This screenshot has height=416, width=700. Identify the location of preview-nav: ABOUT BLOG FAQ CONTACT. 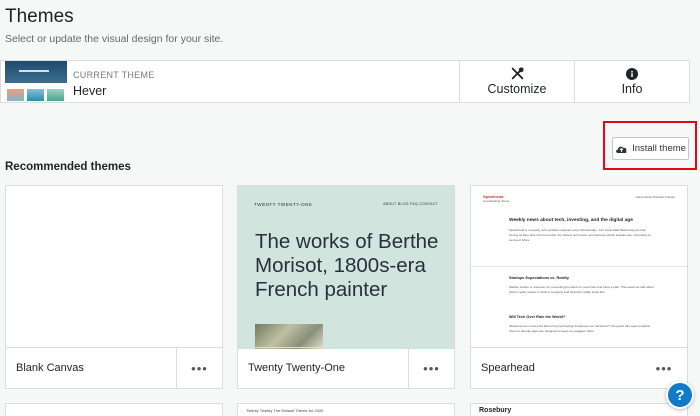
(410, 204).